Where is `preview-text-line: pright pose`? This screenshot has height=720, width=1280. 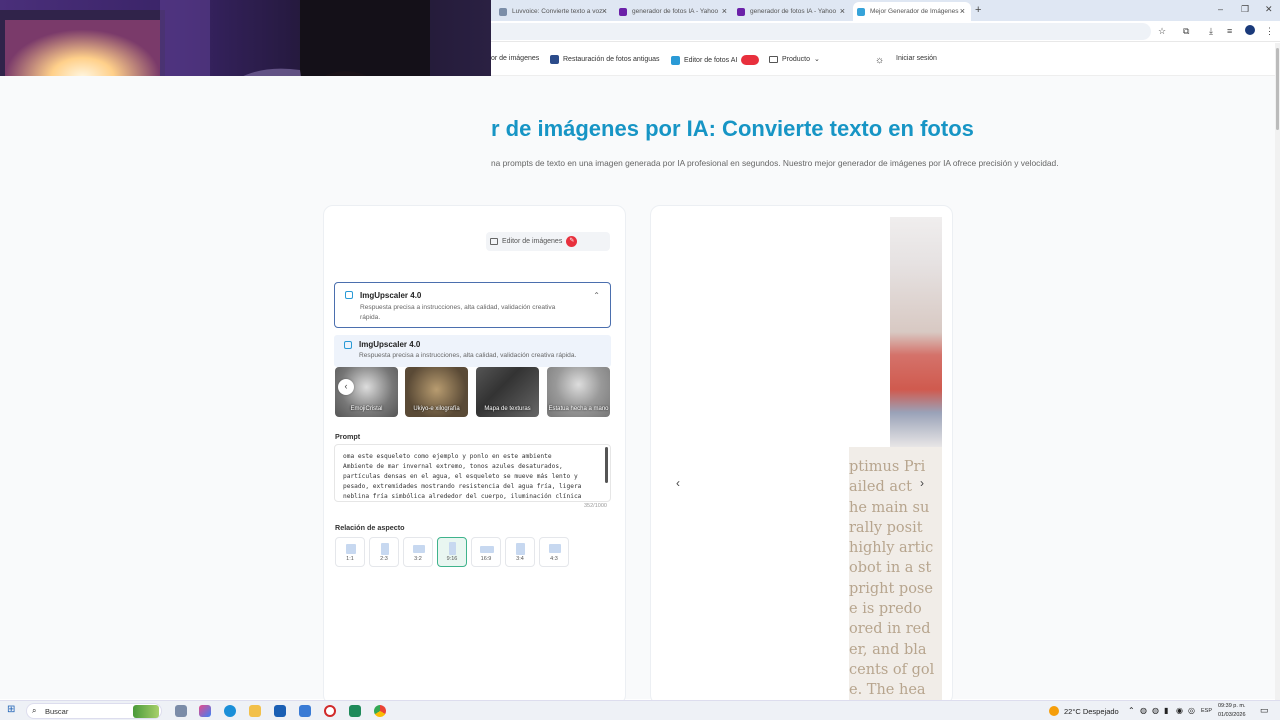 preview-text-line: pright pose is located at coordinates (891, 588).